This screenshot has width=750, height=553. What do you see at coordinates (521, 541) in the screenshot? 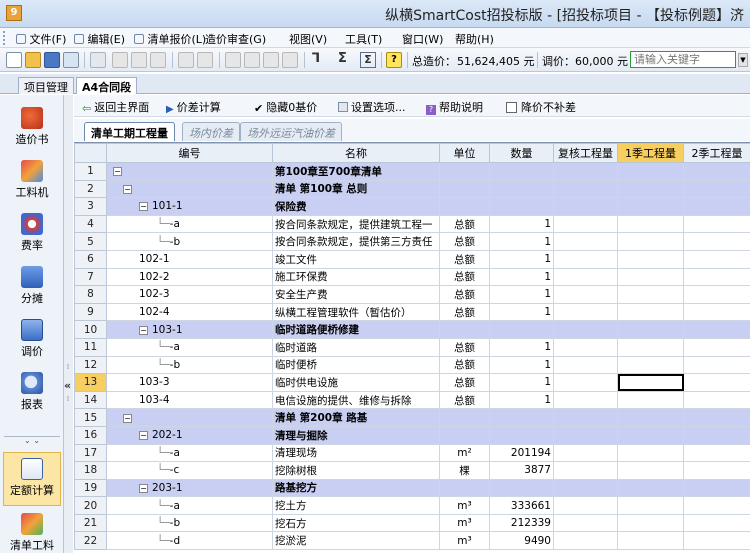
I see `quantity-cell: 9490` at bounding box center [521, 541].